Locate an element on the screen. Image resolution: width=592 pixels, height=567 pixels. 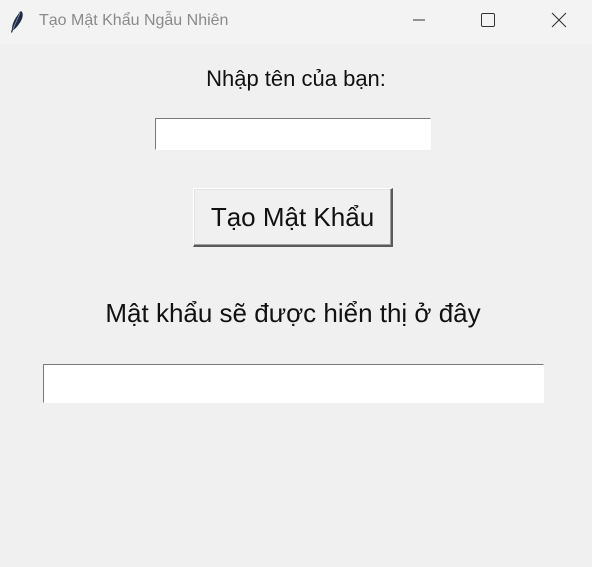
close-button is located at coordinates (559, 22).